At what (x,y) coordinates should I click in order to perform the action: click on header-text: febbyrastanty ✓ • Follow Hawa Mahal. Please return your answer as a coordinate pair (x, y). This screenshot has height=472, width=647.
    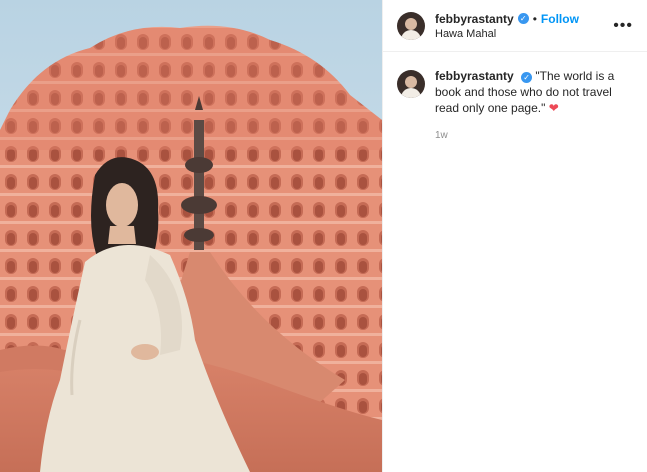
    Looking at the image, I should click on (524, 26).